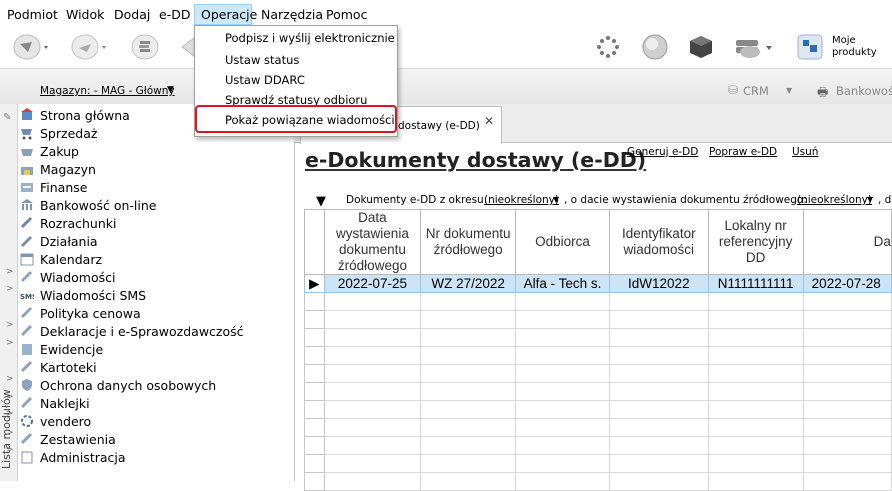 This screenshot has width=892, height=491. Describe the element at coordinates (562, 283) in the screenshot. I see `table-cell: Alfa - Tech s.` at that location.